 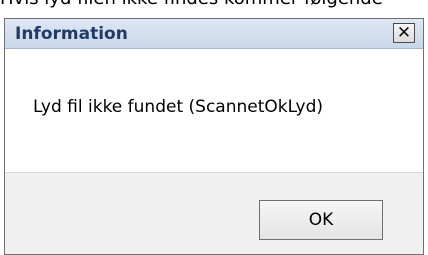 What do you see at coordinates (214, 34) in the screenshot?
I see `dialog-titlebar: Information ✕` at bounding box center [214, 34].